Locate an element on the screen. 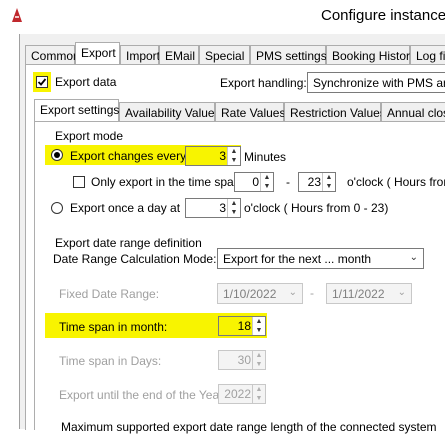 The image size is (445, 434). tab-booking-history: Booking History is located at coordinates (371, 55).